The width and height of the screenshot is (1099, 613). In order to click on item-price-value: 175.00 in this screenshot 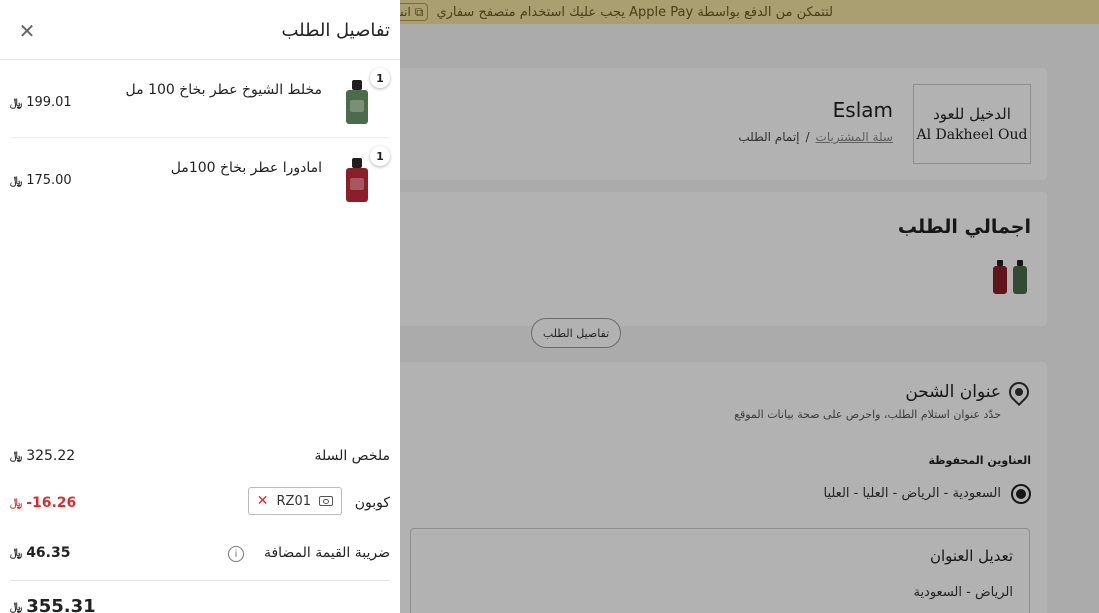, I will do `click(49, 180)`.